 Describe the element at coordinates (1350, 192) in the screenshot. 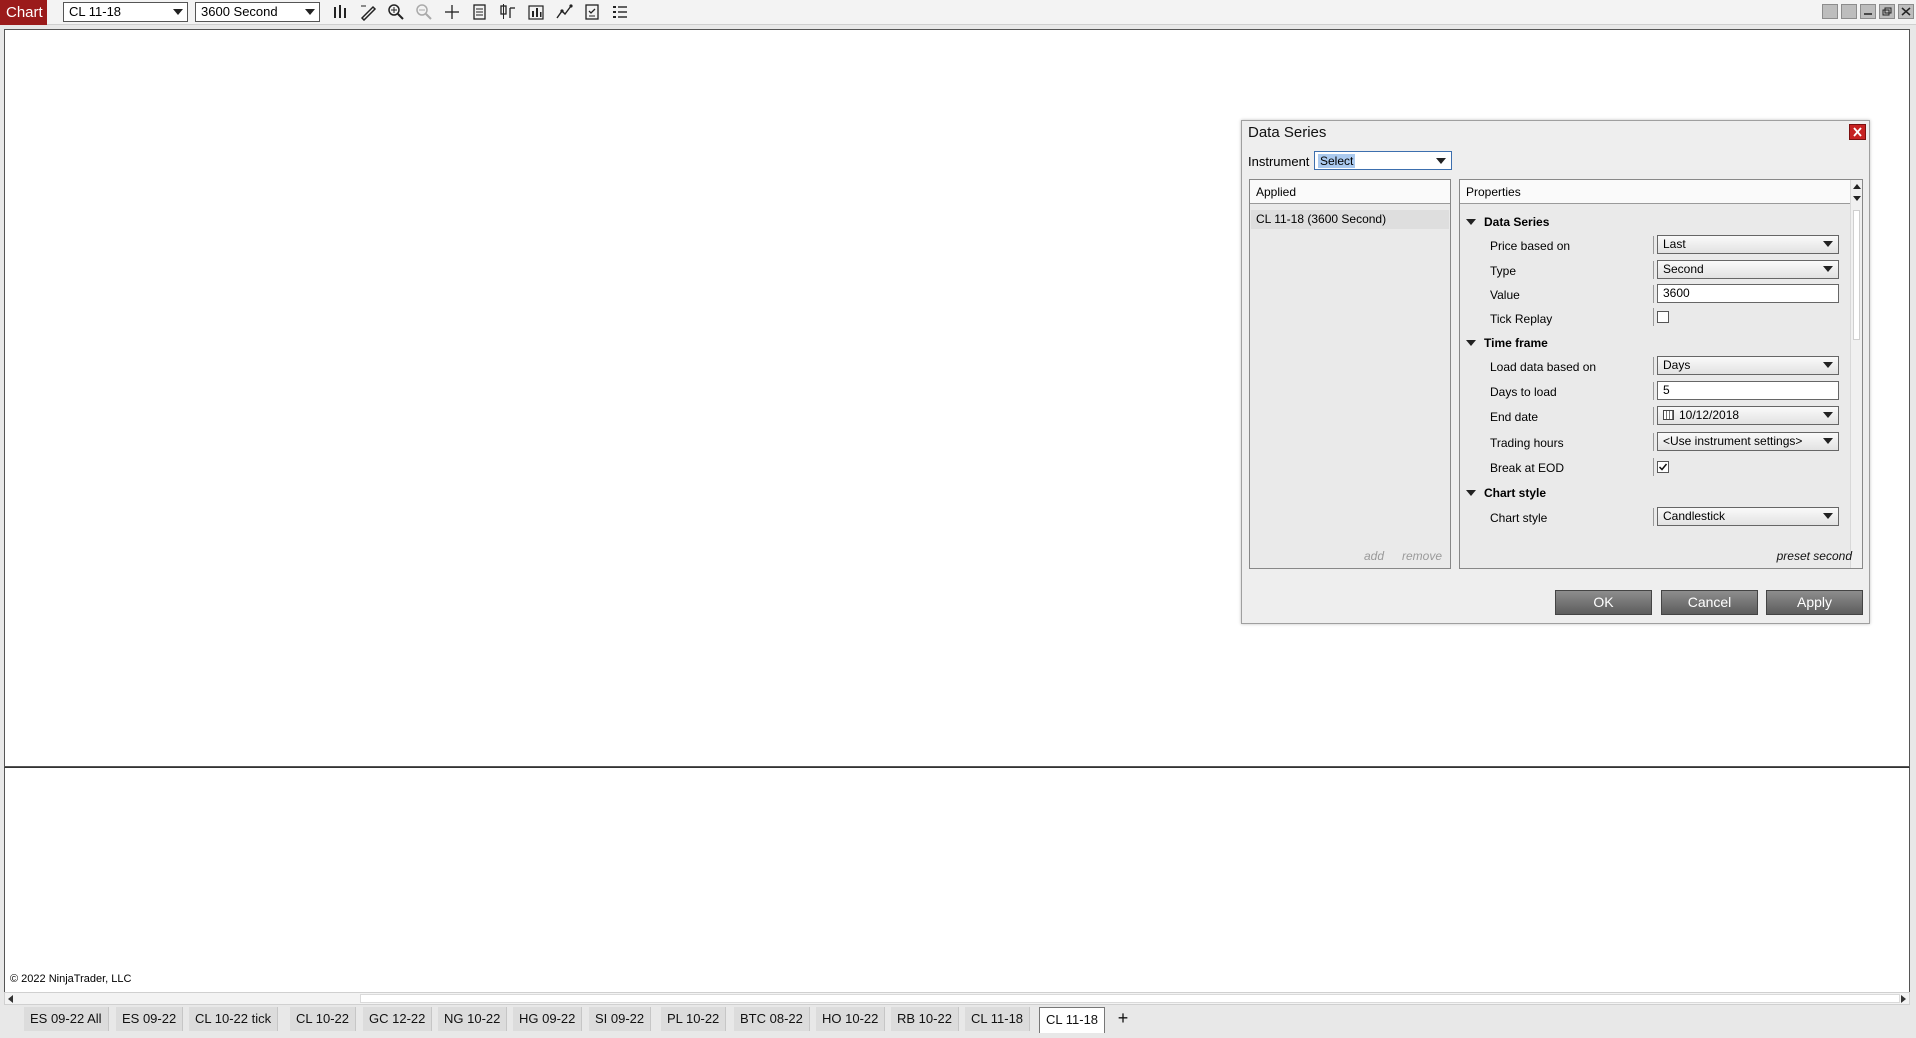

I see `applied-header: Applied` at that location.